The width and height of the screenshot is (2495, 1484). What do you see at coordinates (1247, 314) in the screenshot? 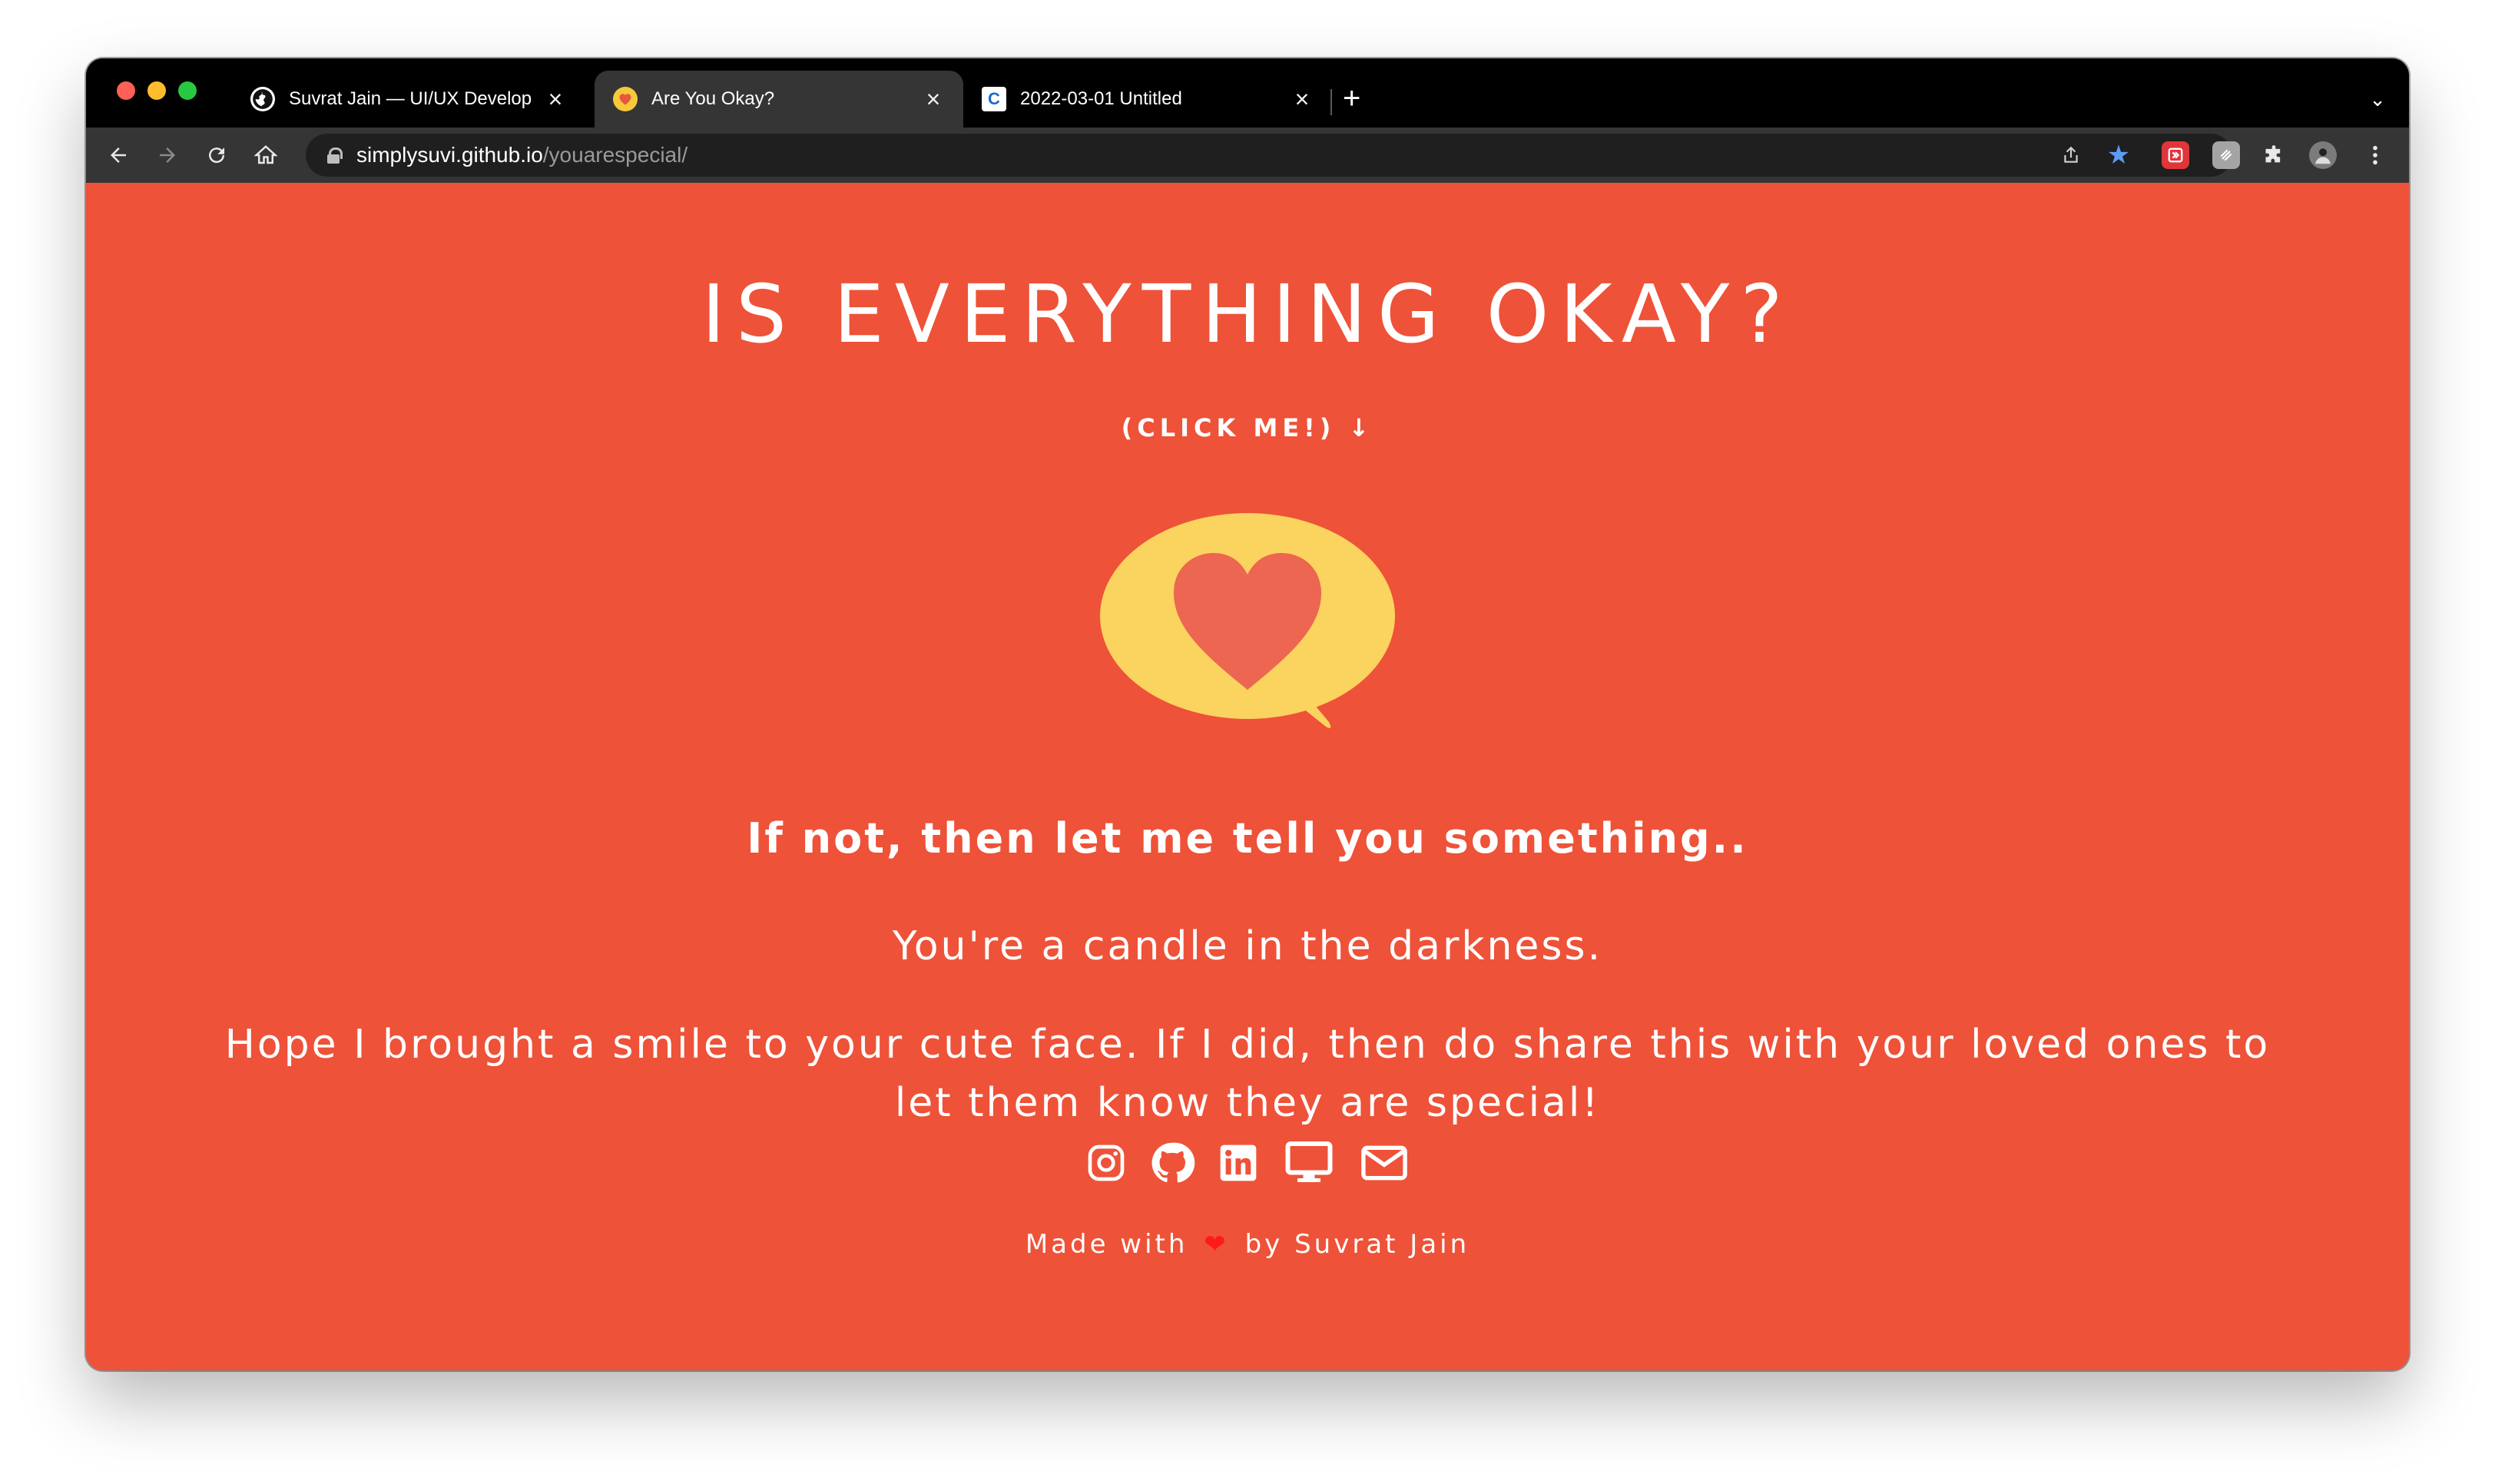
I see `page-title: IS EVERYTHING OKAY?` at bounding box center [1247, 314].